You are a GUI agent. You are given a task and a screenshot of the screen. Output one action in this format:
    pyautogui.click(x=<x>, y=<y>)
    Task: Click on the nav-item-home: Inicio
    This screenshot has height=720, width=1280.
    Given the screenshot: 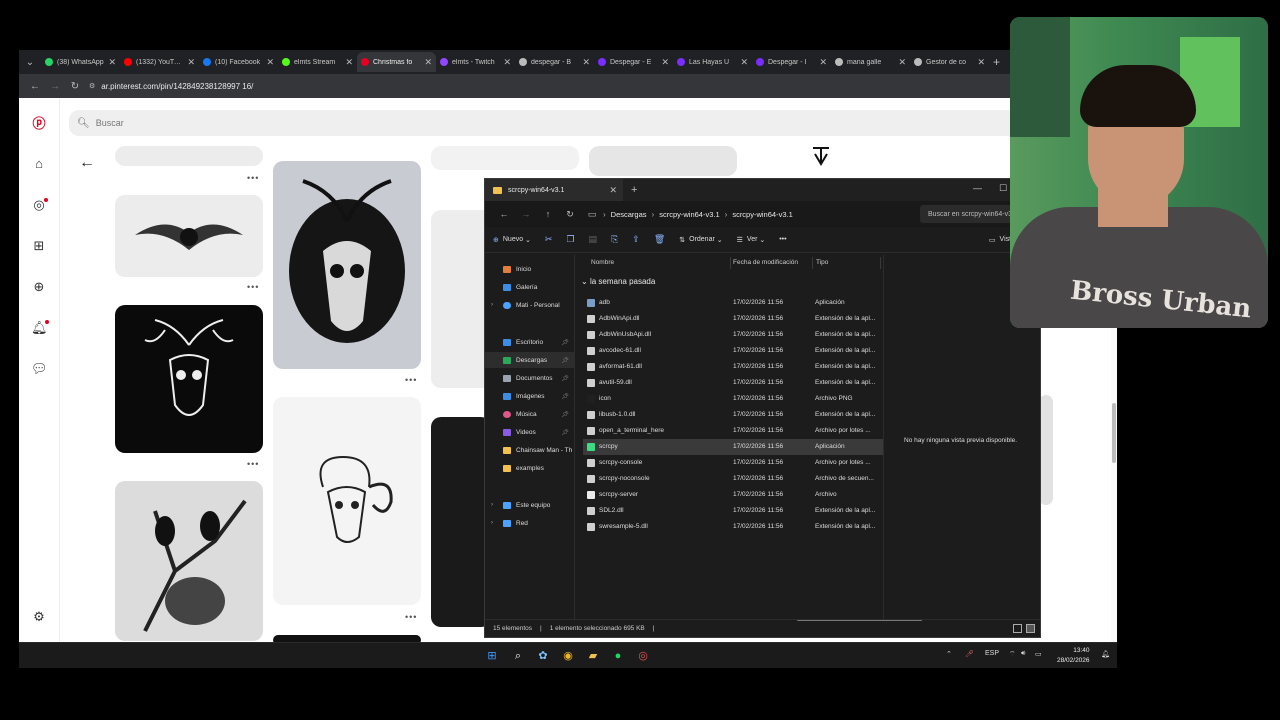 What is the action you would take?
    pyautogui.click(x=530, y=269)
    